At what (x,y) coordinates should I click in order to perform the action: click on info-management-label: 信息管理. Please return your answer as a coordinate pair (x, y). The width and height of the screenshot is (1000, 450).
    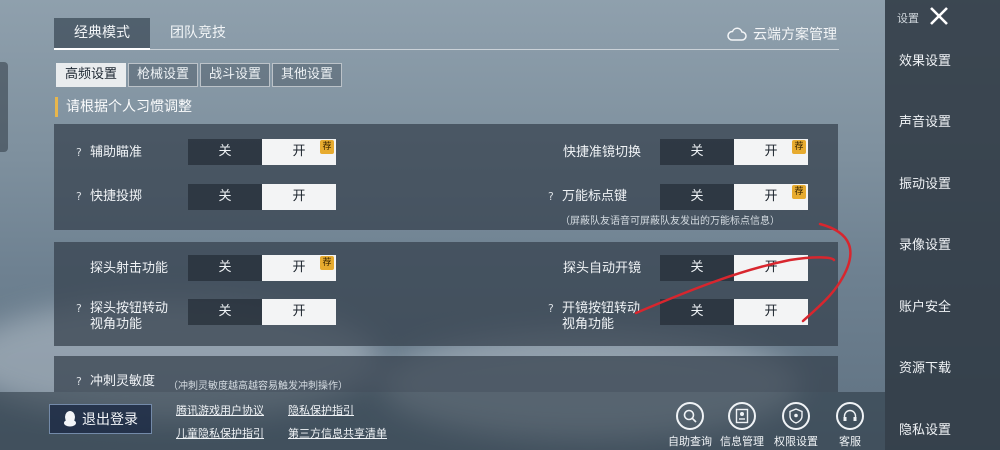
    Looking at the image, I should click on (742, 441).